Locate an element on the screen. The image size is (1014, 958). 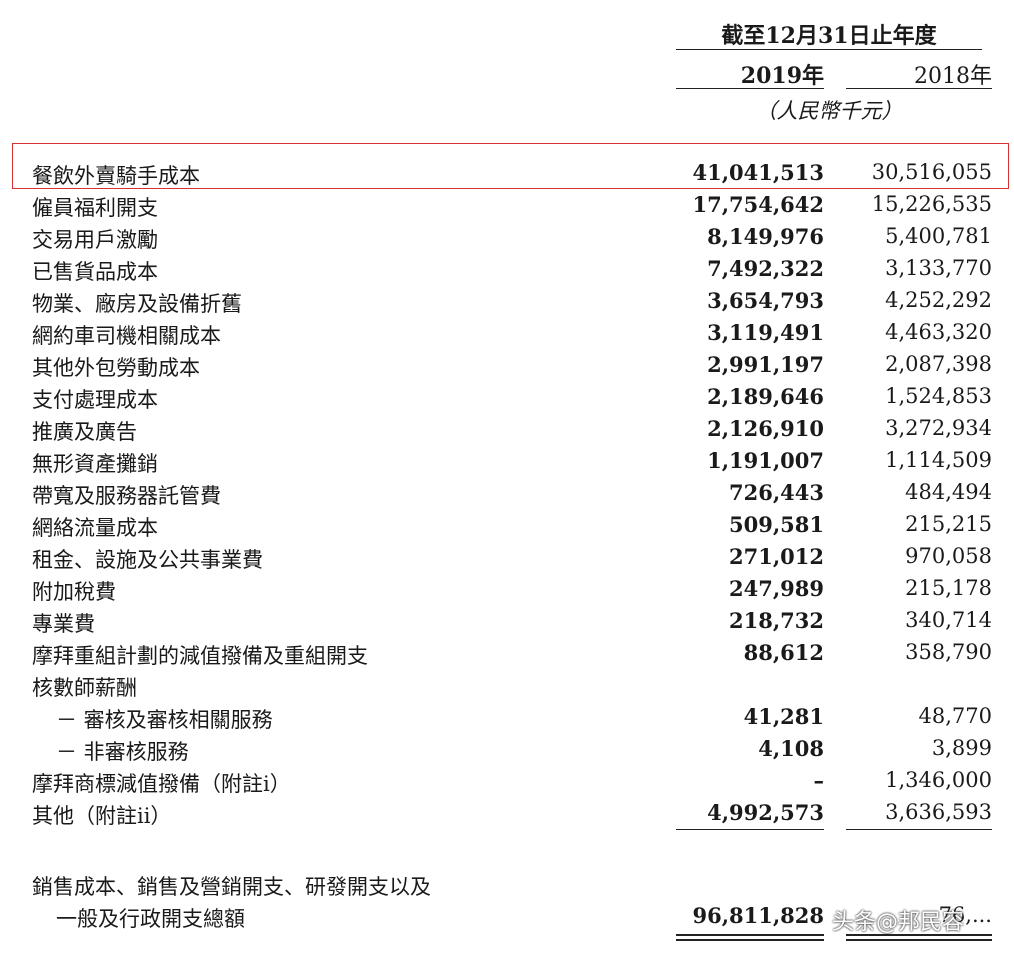
table-row: 網絡流量成本 509,581 215,215 is located at coordinates (507, 526).